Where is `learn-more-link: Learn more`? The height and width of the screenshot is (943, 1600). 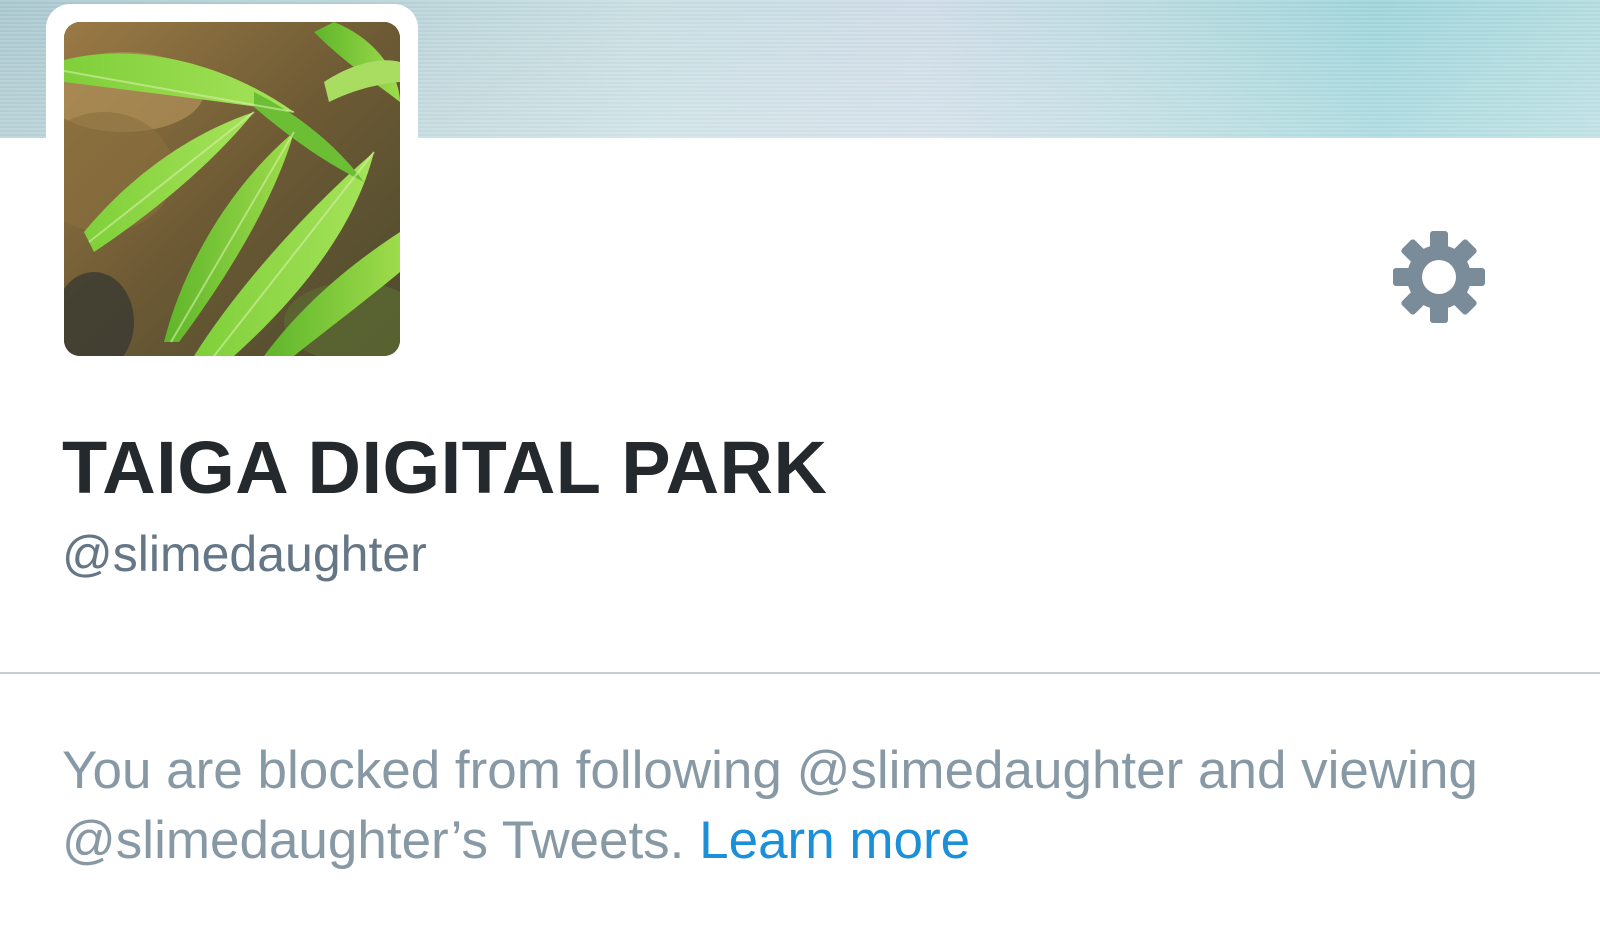
learn-more-link: Learn more is located at coordinates (834, 840).